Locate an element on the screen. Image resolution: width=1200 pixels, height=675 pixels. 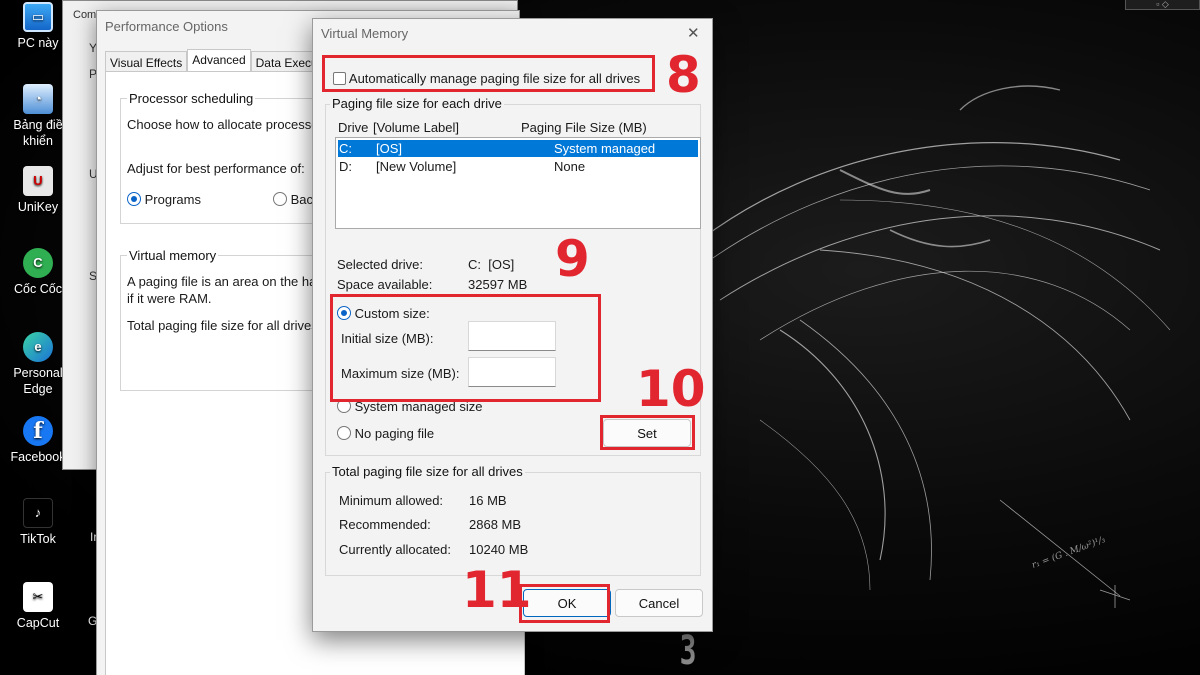
minimum-allowed-value: 16 MB is located at coordinates (488, 500).